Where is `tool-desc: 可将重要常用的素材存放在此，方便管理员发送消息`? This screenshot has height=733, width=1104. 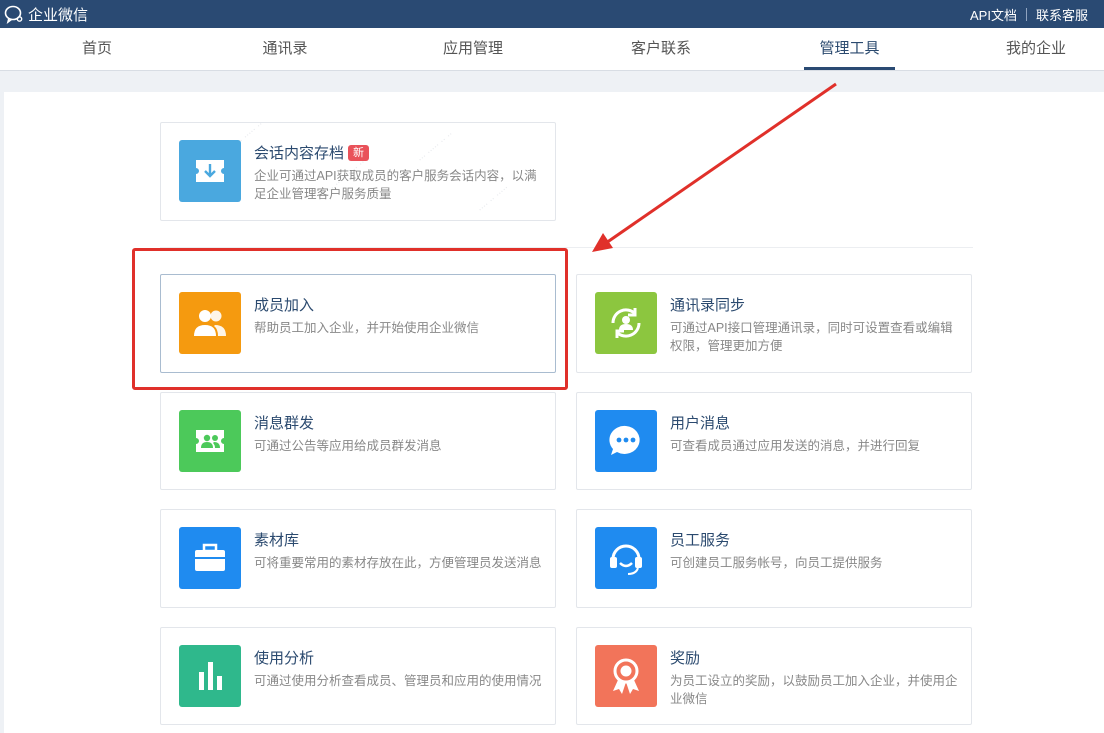
tool-desc: 可将重要常用的素材存放在此，方便管理员发送消息 is located at coordinates (398, 563).